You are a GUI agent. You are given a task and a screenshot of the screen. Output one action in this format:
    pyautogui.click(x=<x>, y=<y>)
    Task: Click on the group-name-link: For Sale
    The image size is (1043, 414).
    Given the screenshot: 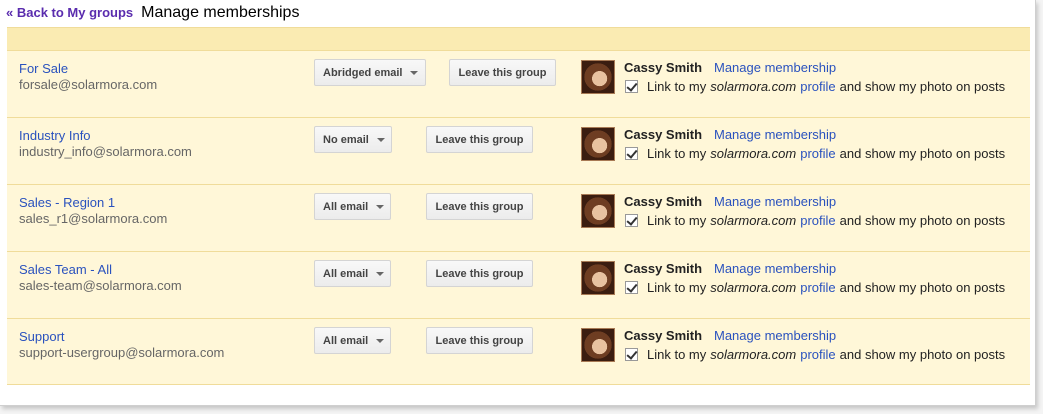 What is the action you would take?
    pyautogui.click(x=88, y=69)
    